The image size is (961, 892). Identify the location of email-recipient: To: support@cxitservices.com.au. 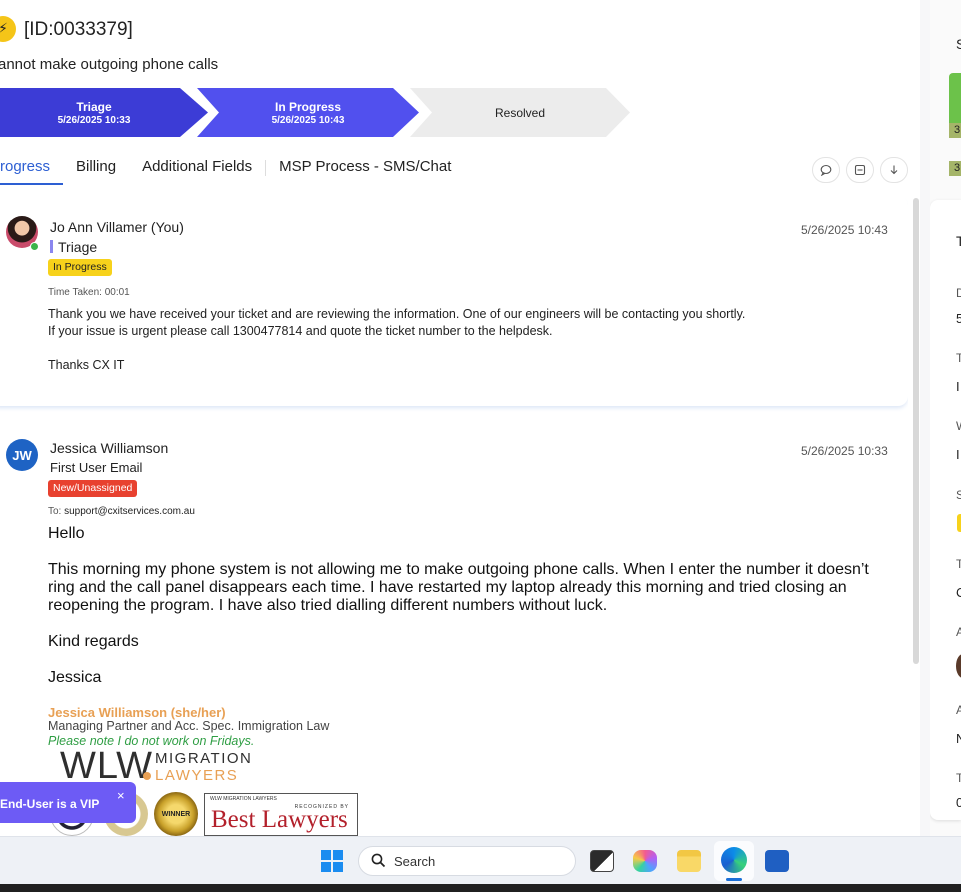
(121, 511).